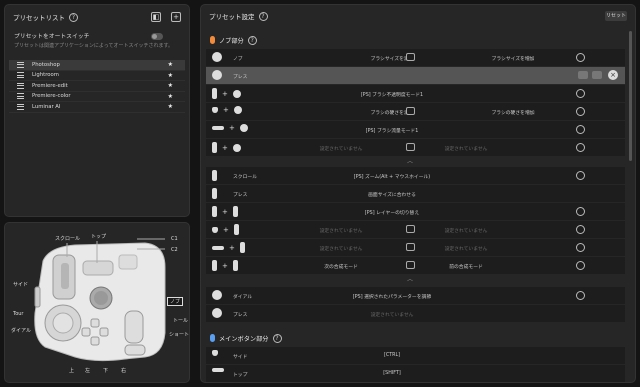 The width and height of the screenshot is (640, 387). Describe the element at coordinates (466, 266) in the screenshot. I see `action-right: 前の合成モード` at that location.